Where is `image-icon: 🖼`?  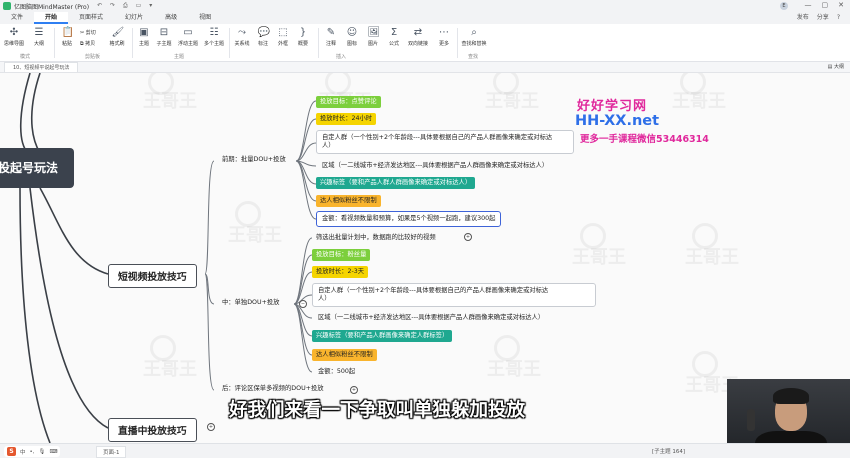 image-icon: 🖼 is located at coordinates (374, 32).